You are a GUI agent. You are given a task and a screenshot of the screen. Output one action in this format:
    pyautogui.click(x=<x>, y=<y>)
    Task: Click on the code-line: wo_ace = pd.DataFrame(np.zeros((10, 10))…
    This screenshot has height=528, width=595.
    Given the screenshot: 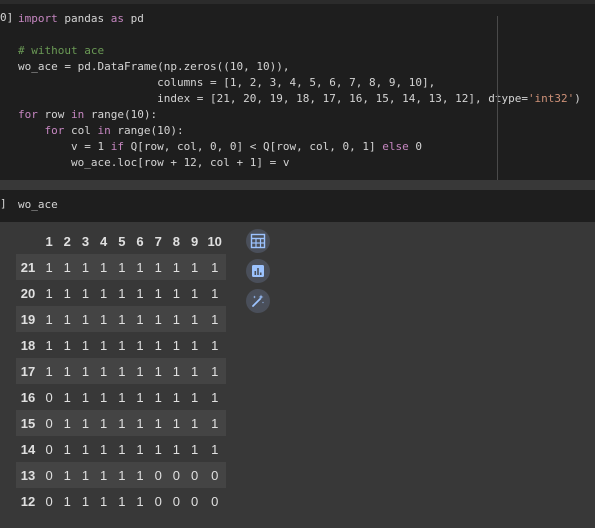 What is the action you would take?
    pyautogui.click(x=154, y=66)
    